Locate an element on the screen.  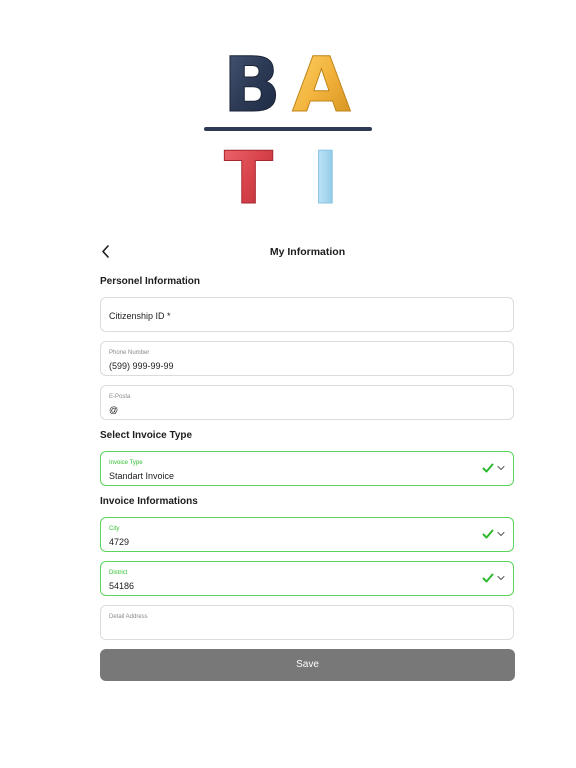
city-label: City is located at coordinates (114, 529).